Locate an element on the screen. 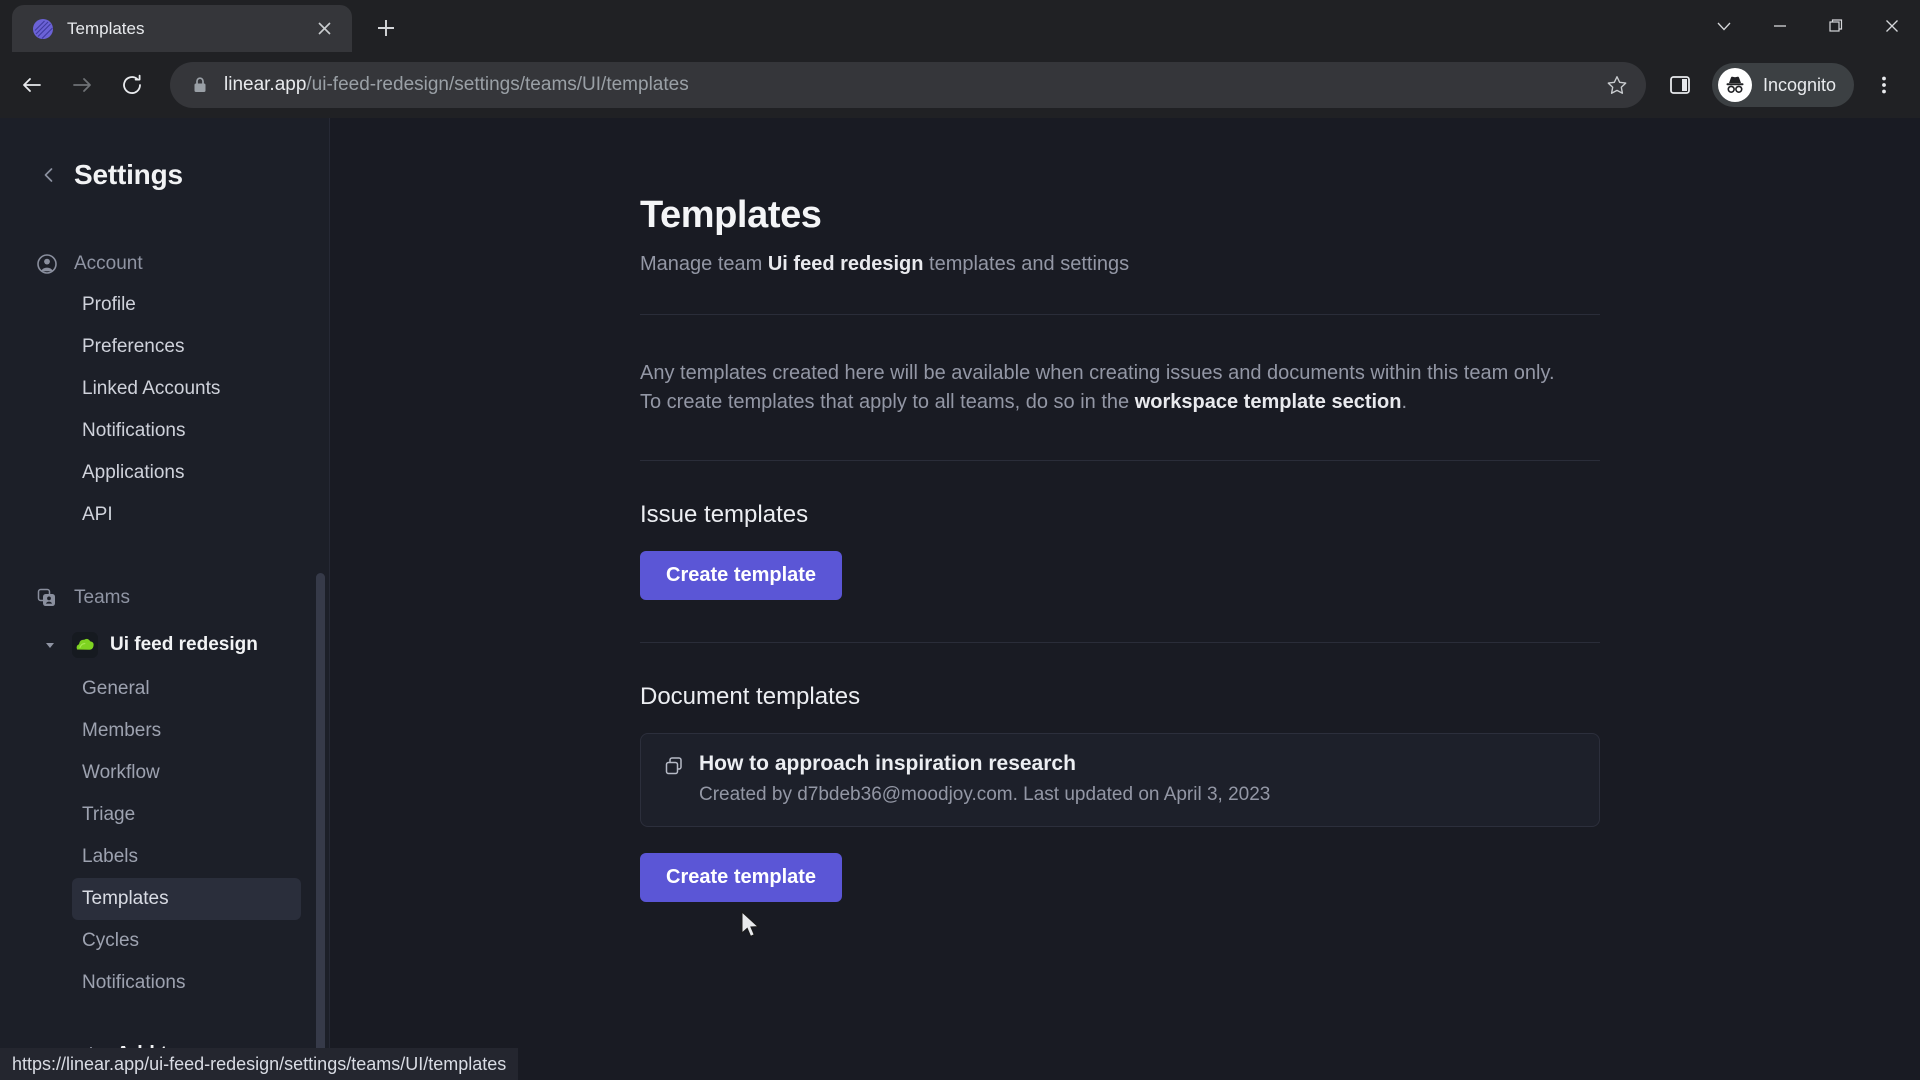  sidebar-item-cycles: Cycles is located at coordinates (186, 941).